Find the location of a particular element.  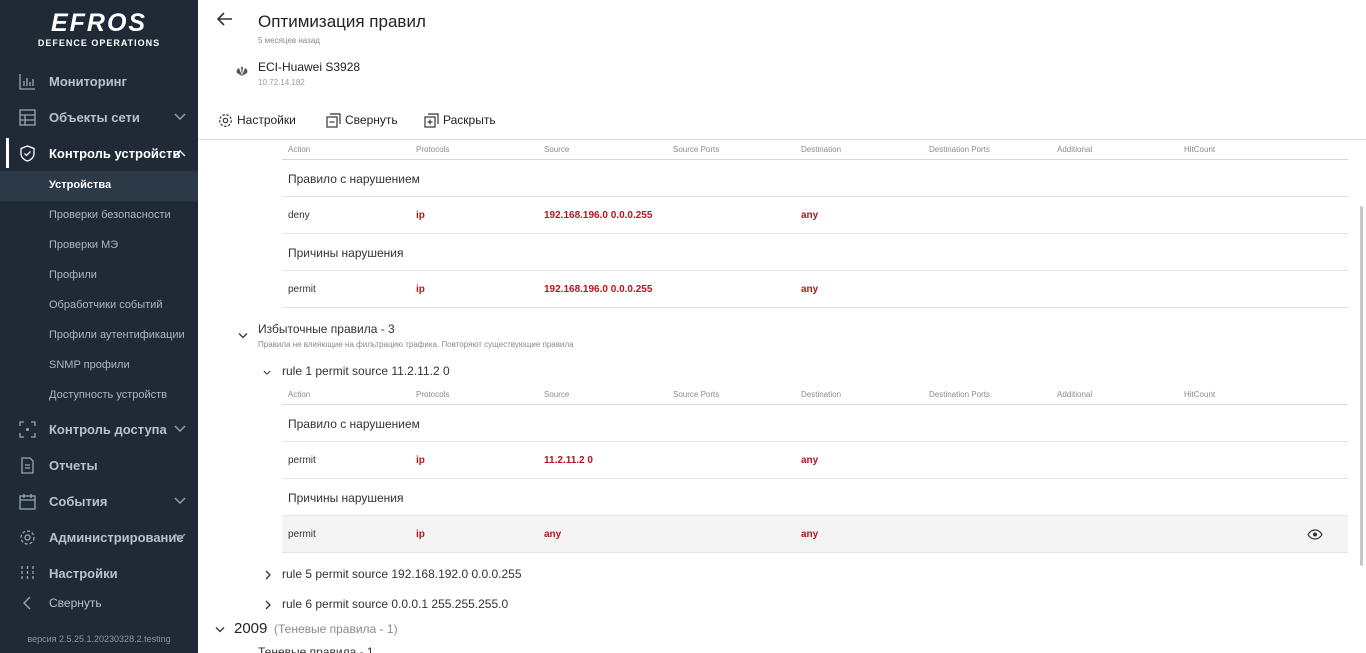

calendar-icon is located at coordinates (27, 502).